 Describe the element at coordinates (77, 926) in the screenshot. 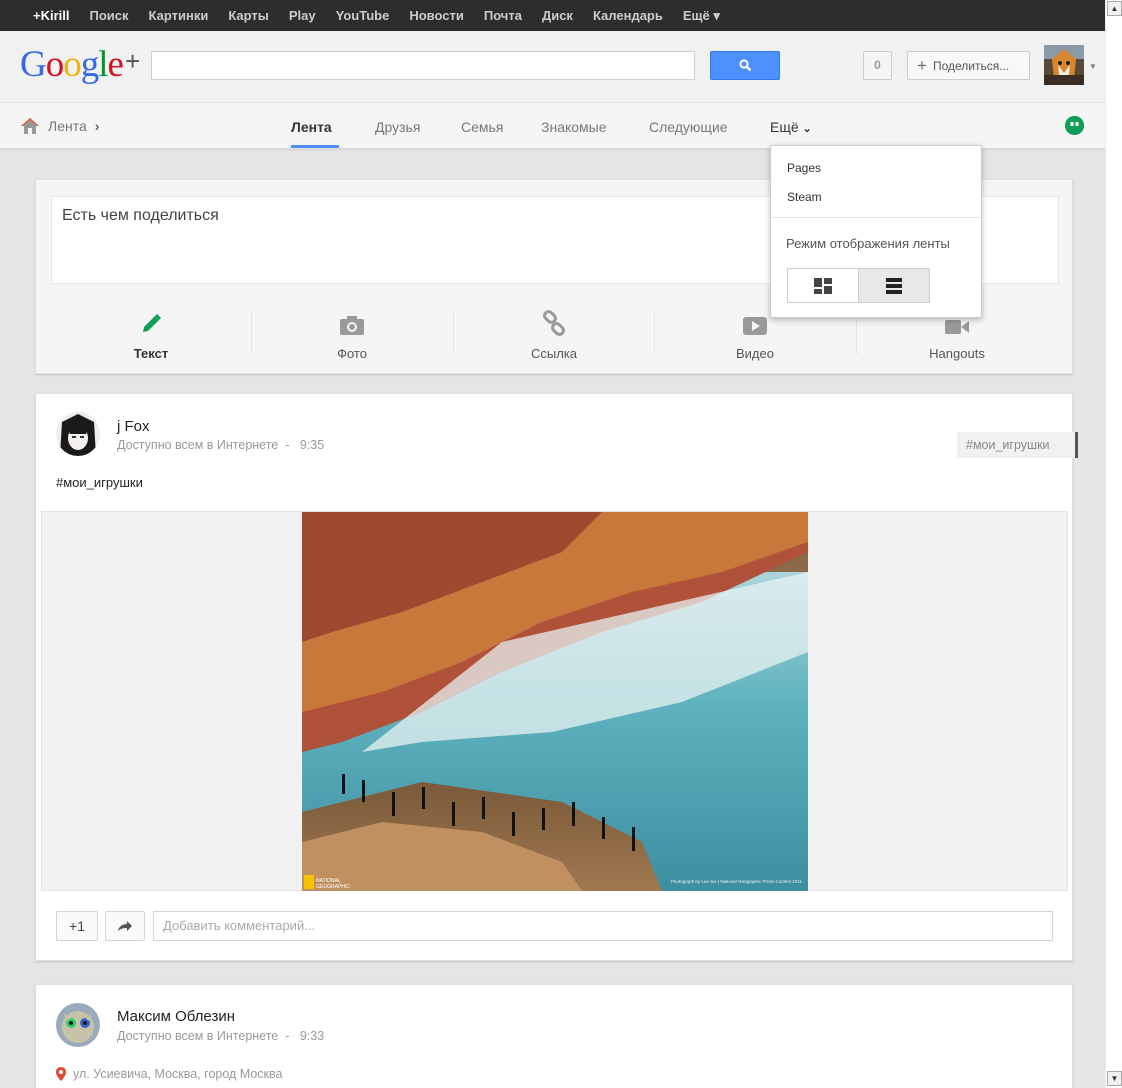

I see `plus-one-button: +1` at that location.